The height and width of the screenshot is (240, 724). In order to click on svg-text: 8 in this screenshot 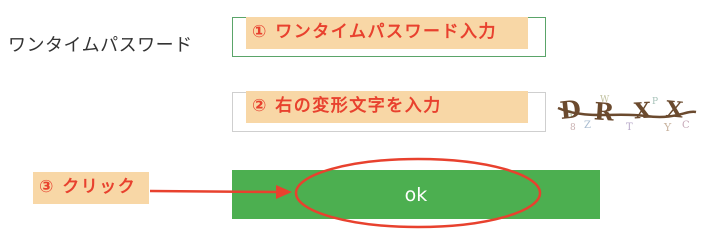, I will do `click(573, 128)`.